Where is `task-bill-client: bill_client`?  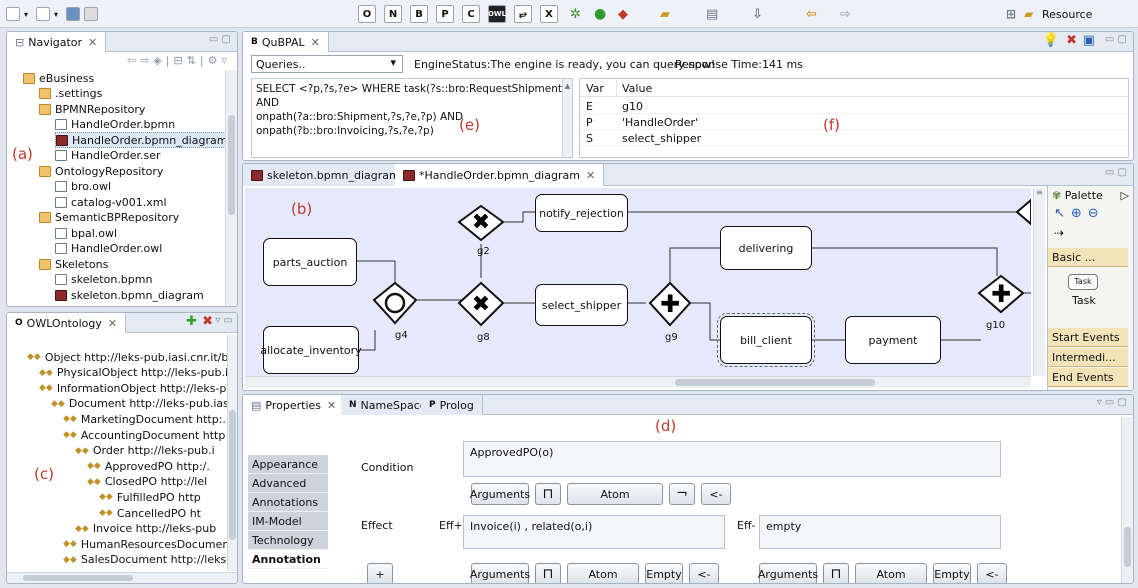 task-bill-client: bill_client is located at coordinates (766, 340).